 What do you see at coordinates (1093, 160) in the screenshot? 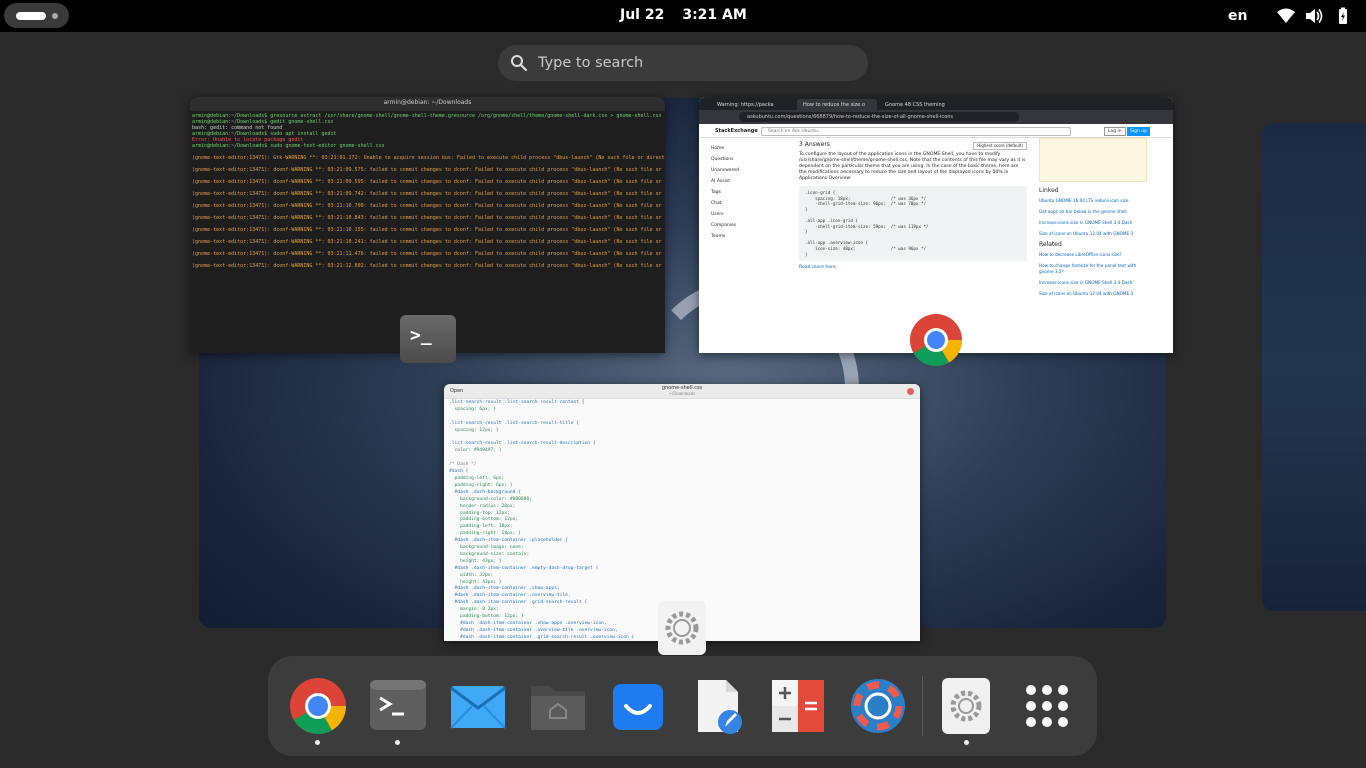
I see `featured-box` at bounding box center [1093, 160].